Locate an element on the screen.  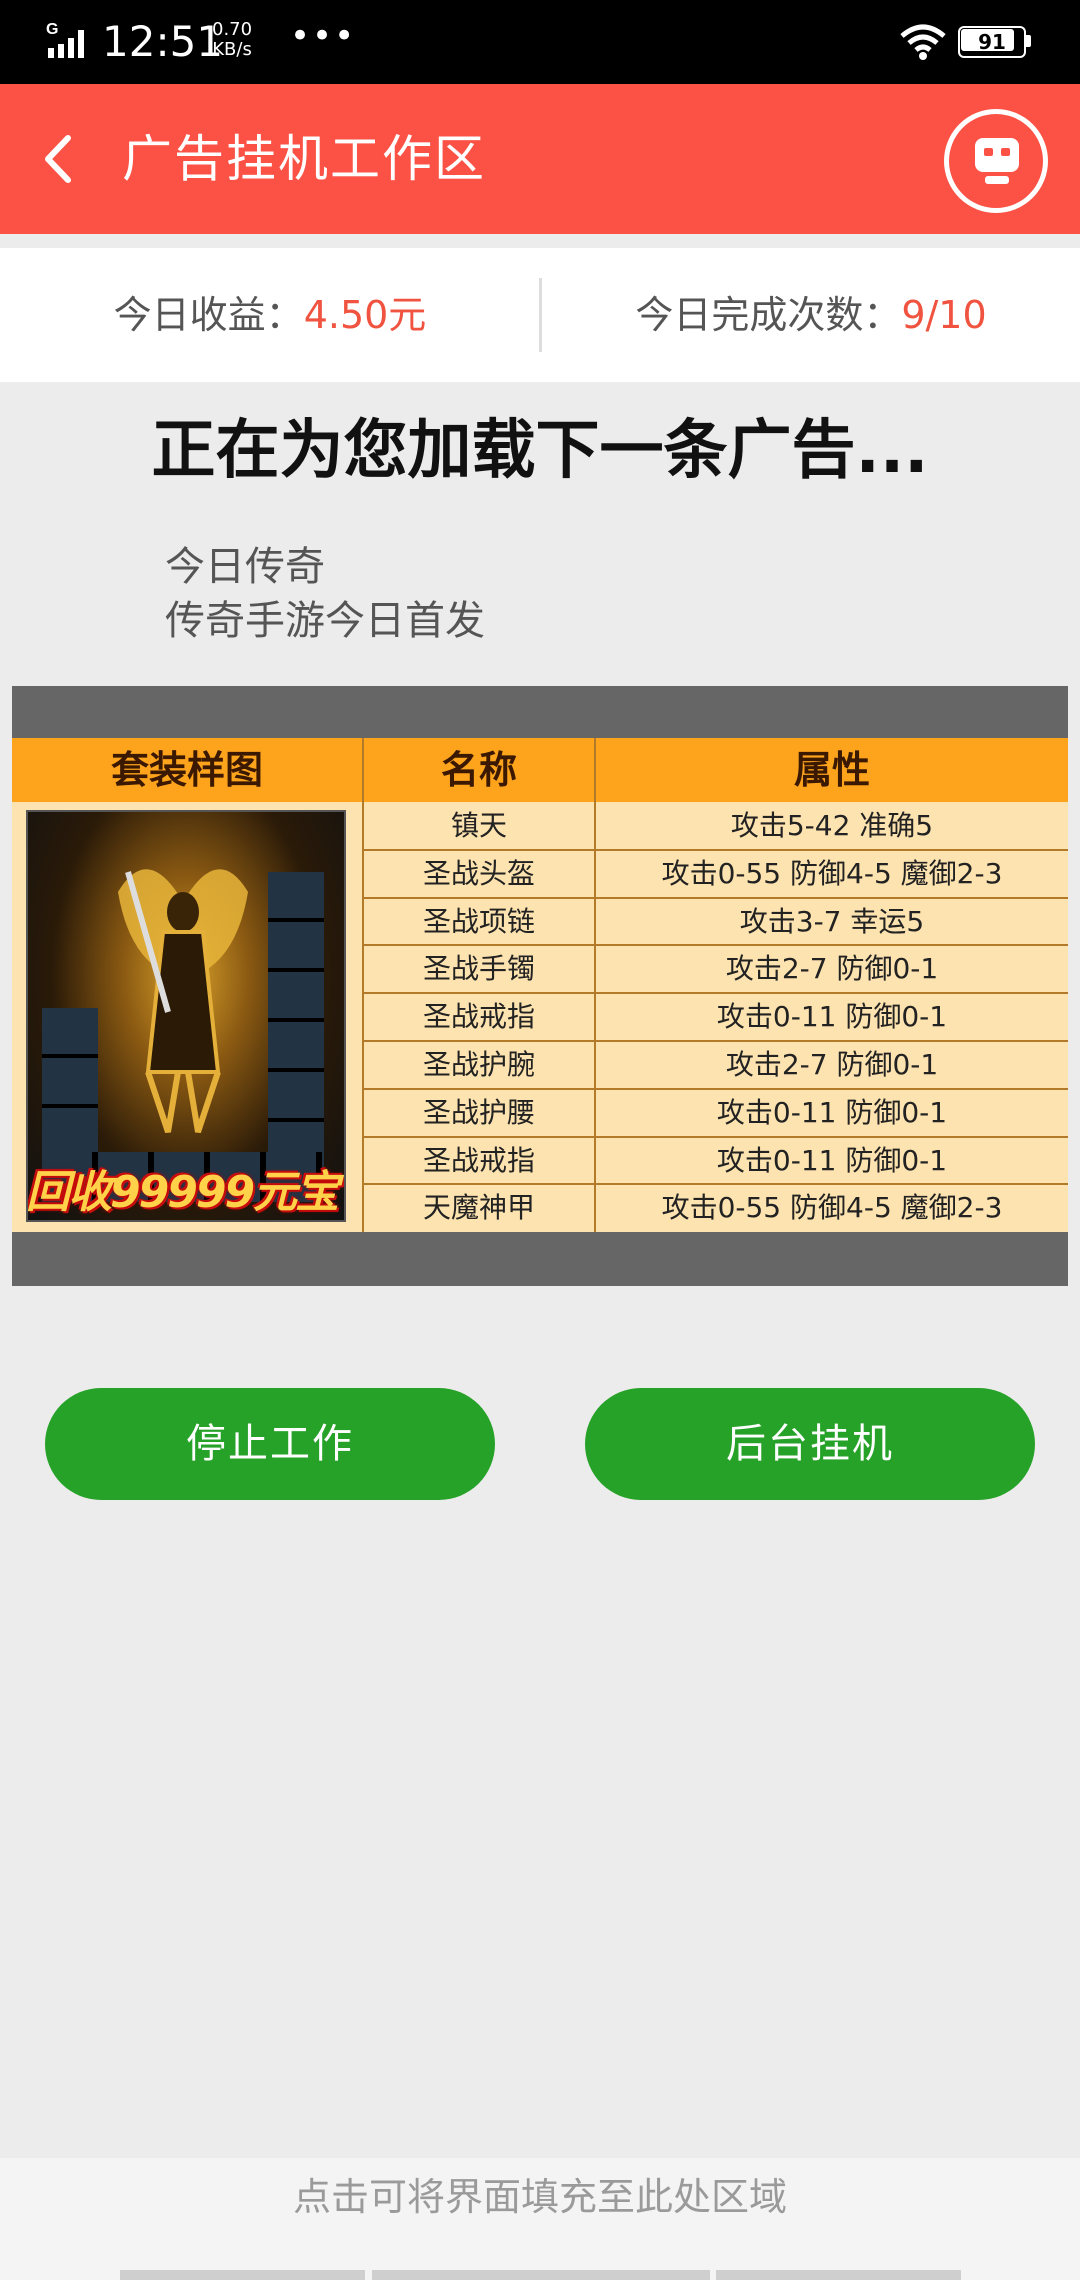
network-speed: 0.70 KB/s is located at coordinates (232, 40).